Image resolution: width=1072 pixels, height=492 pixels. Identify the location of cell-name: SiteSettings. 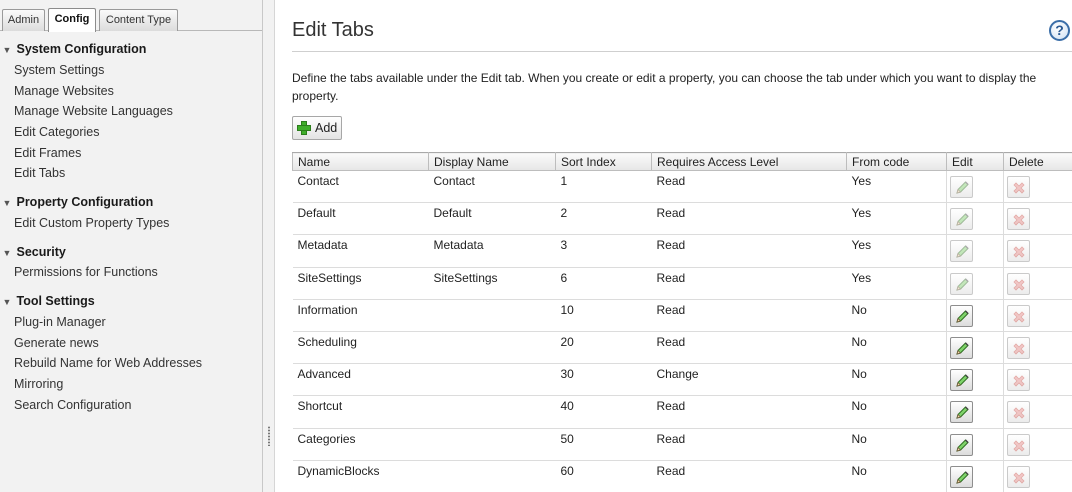
(360, 283).